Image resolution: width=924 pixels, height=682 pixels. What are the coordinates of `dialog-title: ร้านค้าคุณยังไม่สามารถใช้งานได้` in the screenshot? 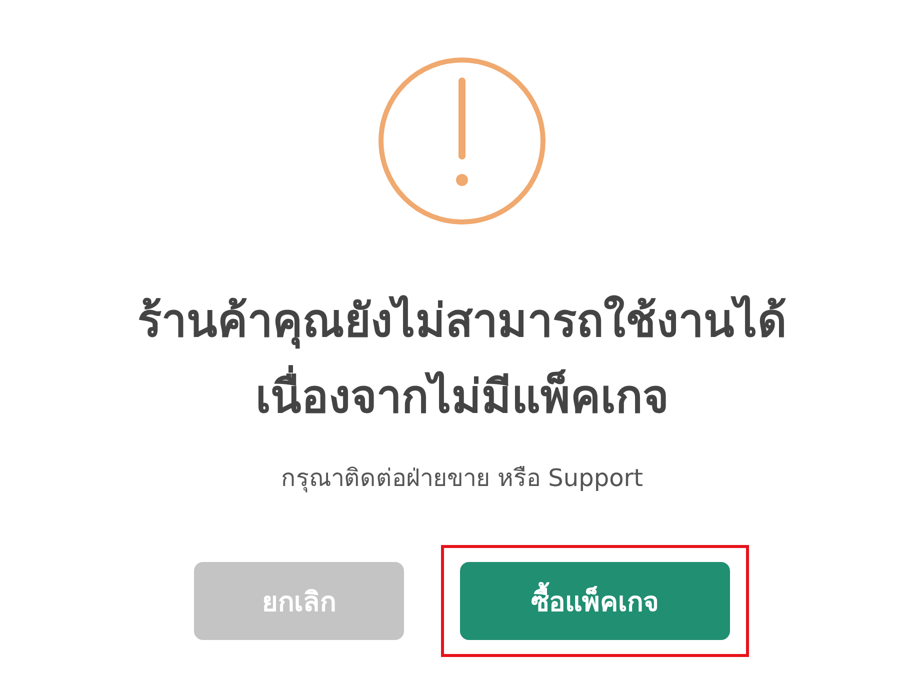 It's located at (462, 322).